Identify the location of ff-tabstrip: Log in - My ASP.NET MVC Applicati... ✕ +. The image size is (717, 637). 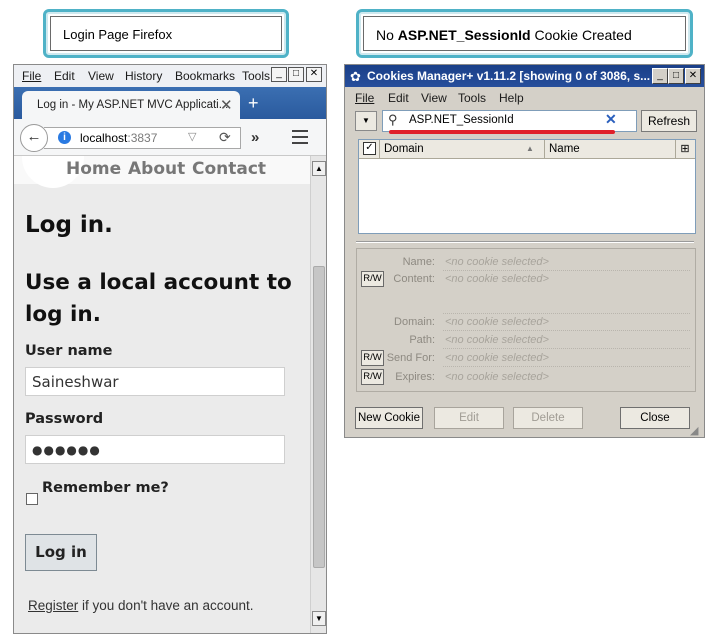
(170, 103).